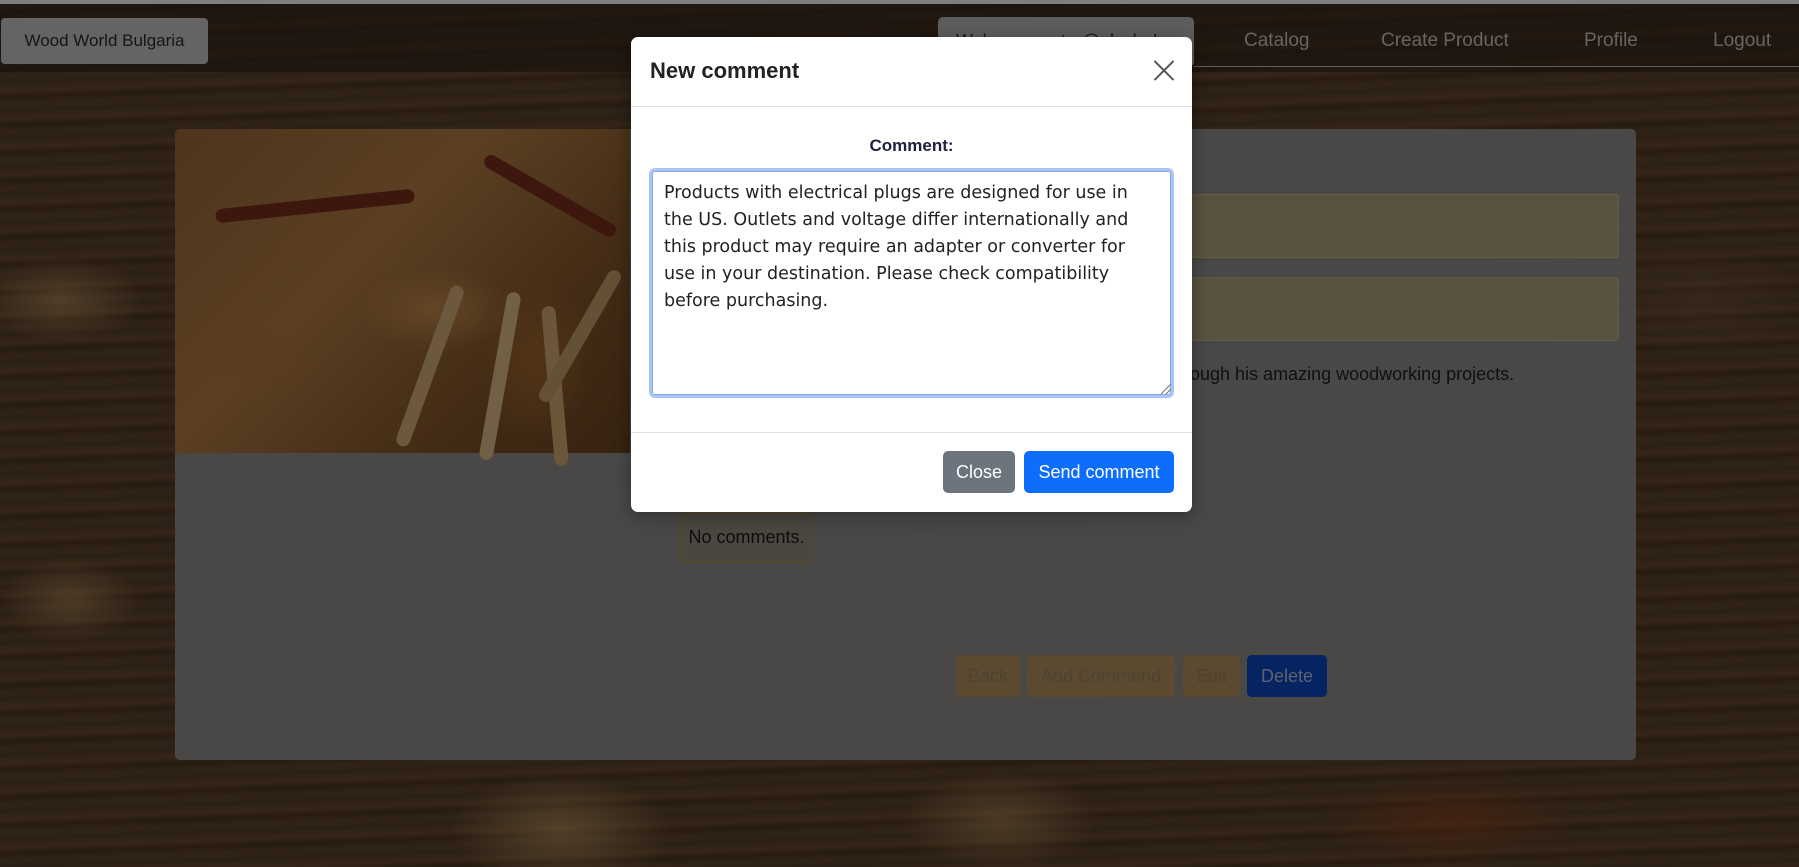  What do you see at coordinates (1166, 389) in the screenshot?
I see `resize-handle-icon` at bounding box center [1166, 389].